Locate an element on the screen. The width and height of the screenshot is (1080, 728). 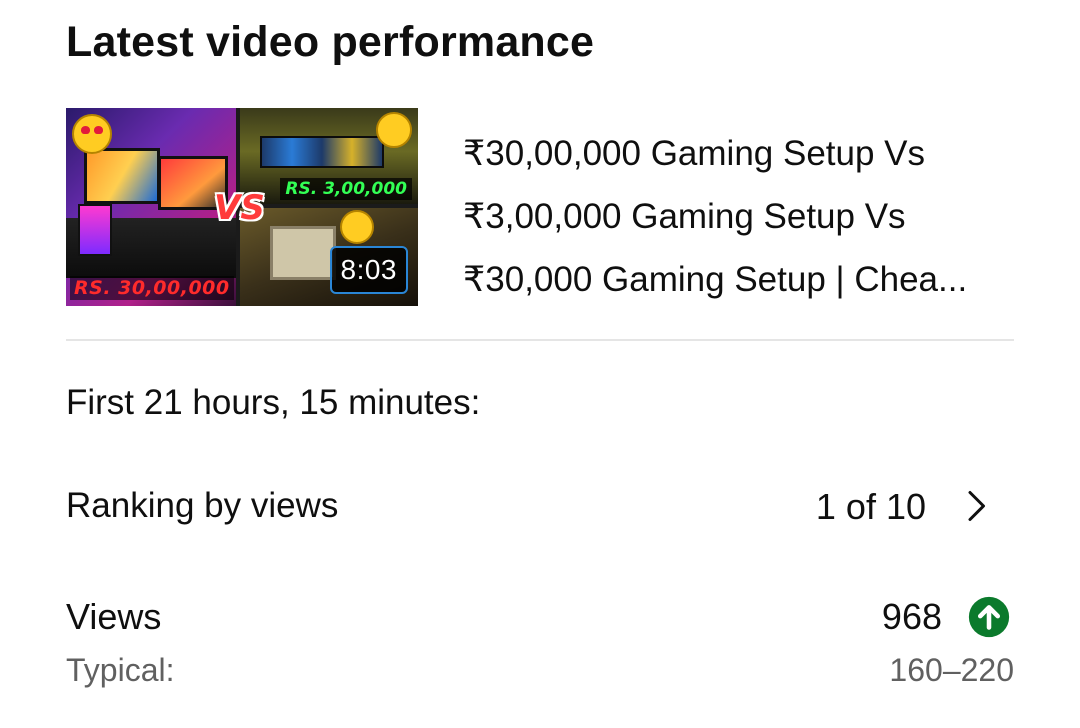
ranking-by-views-row: Ranking by views 1 of 10 is located at coordinates (541, 506).